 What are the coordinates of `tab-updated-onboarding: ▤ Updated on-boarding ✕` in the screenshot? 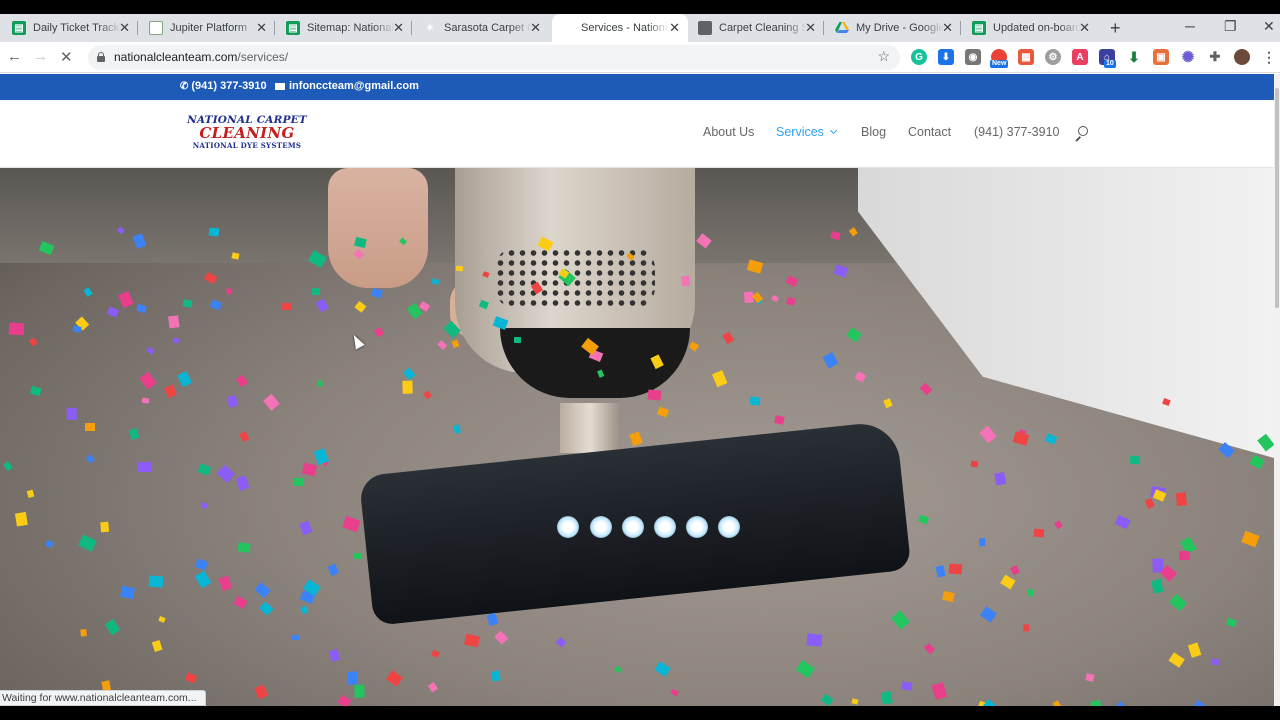 It's located at (1031, 28).